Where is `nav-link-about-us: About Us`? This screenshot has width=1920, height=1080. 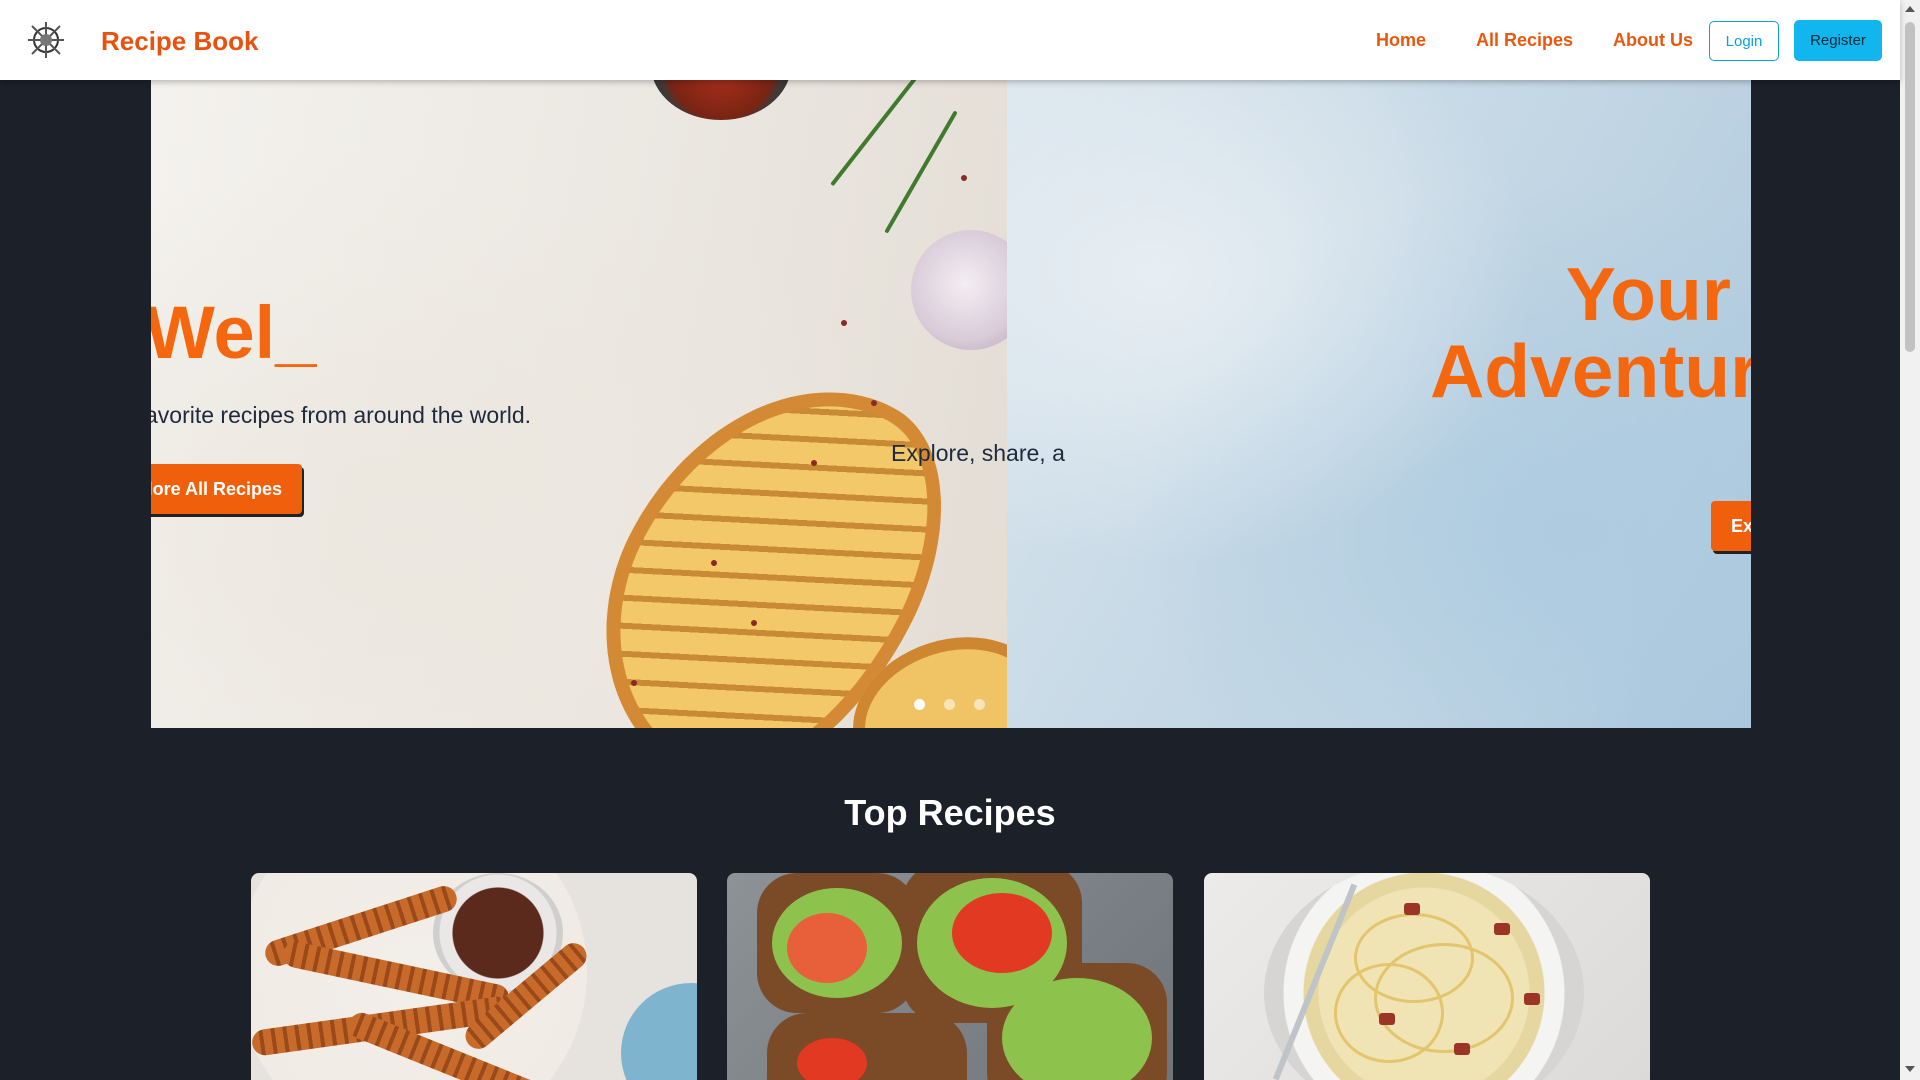
nav-link-about-us: About Us is located at coordinates (1653, 40).